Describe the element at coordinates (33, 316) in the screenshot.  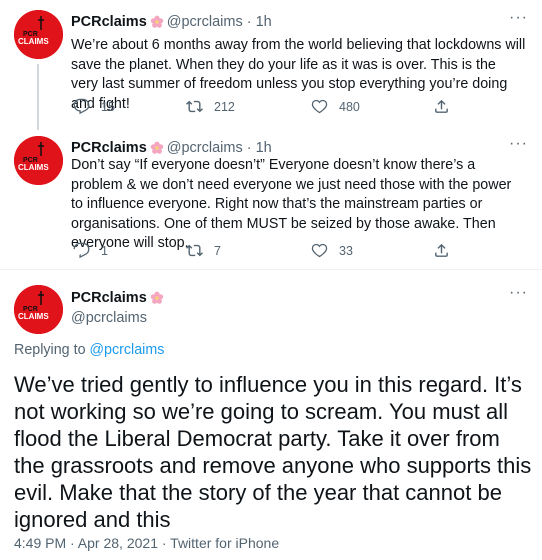
I see `svg-text: CLAIMS` at that location.